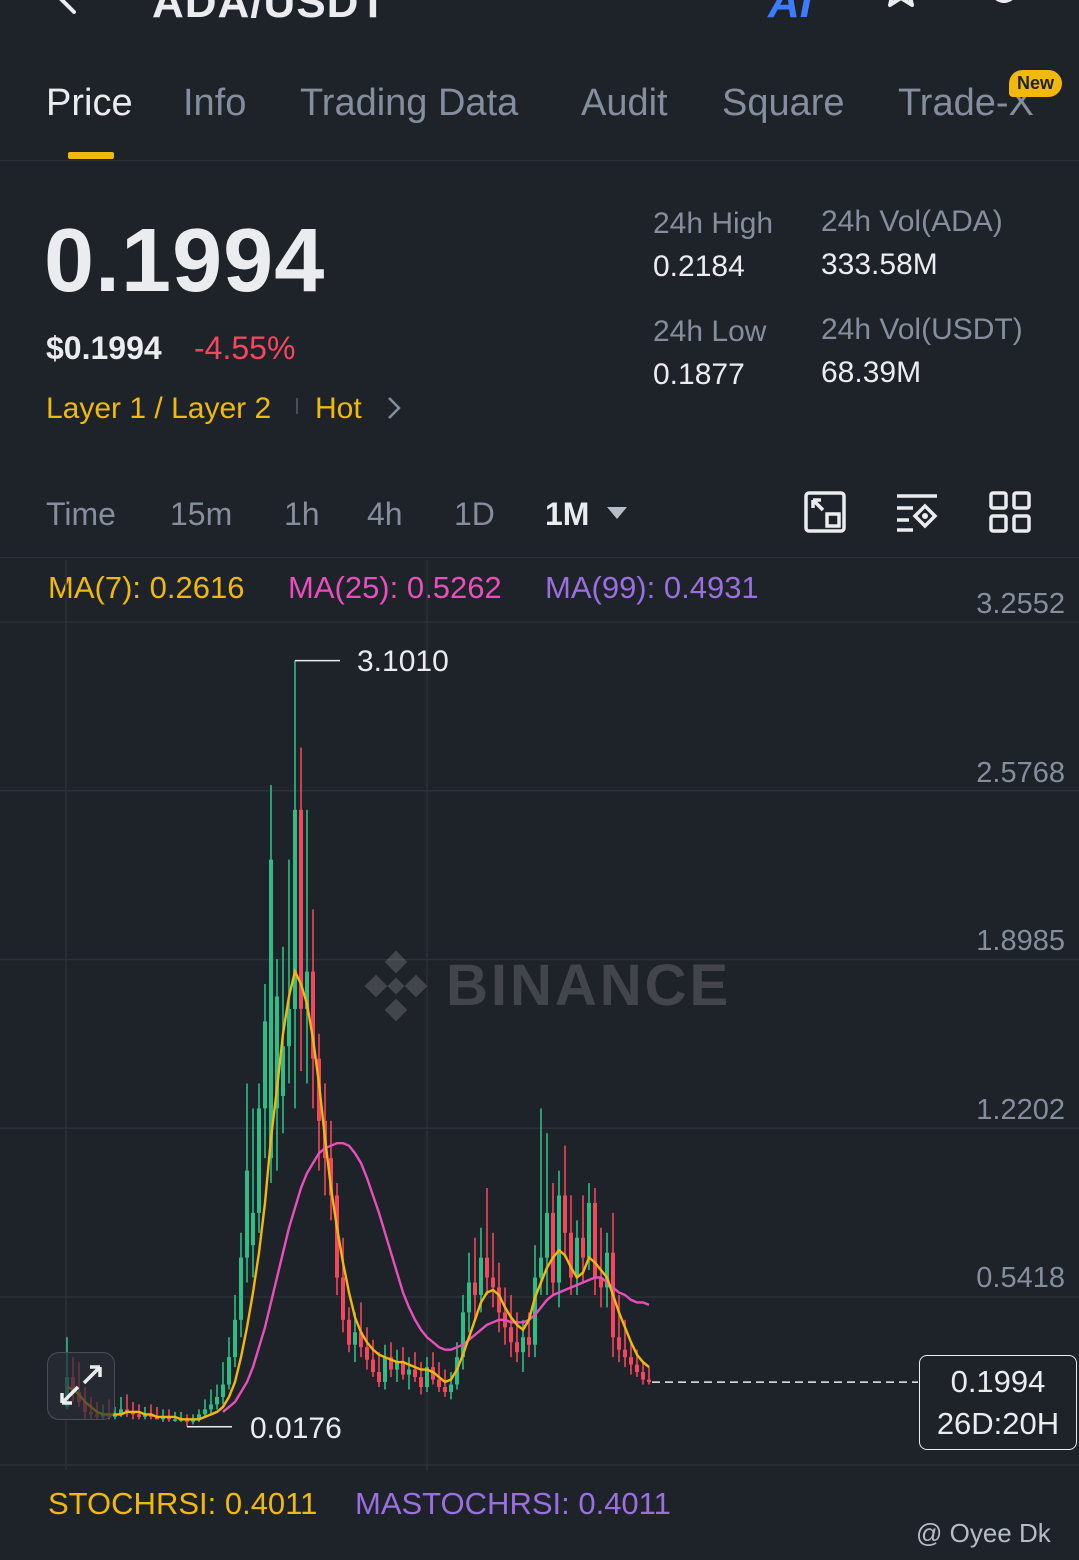 Image resolution: width=1079 pixels, height=1560 pixels. I want to click on tab-audit: Audit, so click(624, 103).